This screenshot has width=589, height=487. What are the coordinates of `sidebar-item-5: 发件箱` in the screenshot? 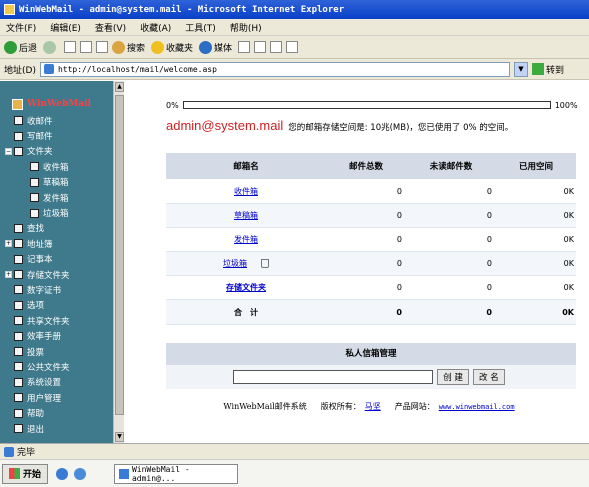 It's located at (62, 197).